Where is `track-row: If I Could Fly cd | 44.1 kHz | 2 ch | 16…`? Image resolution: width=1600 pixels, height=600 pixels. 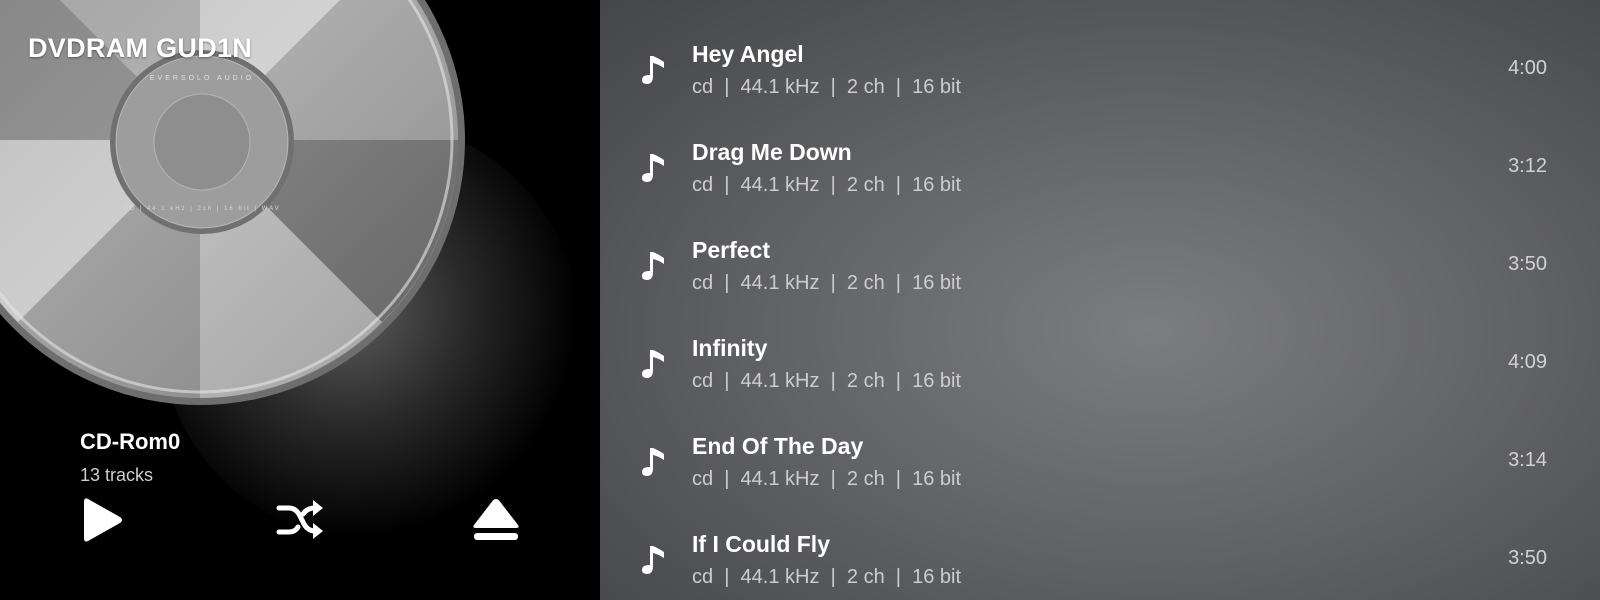
track-row: If I Could Fly cd | 44.1 kHz | 2 ch | 16… is located at coordinates (1100, 540).